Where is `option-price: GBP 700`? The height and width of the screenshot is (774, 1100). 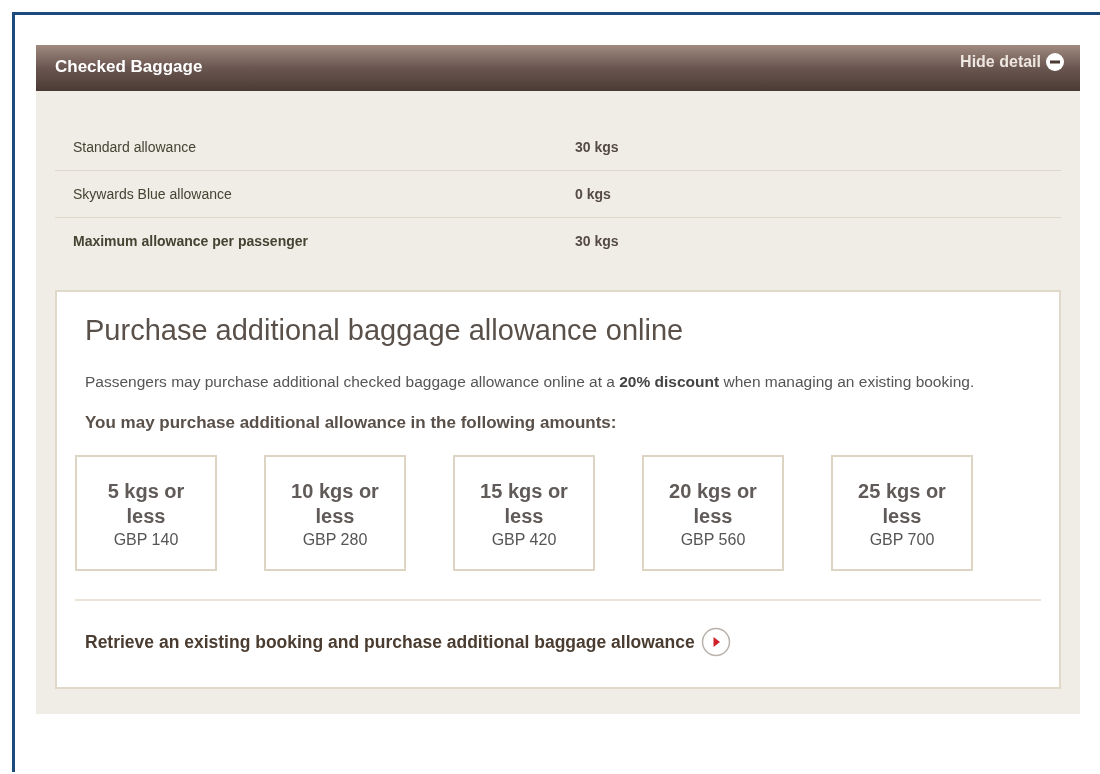
option-price: GBP 700 is located at coordinates (902, 540).